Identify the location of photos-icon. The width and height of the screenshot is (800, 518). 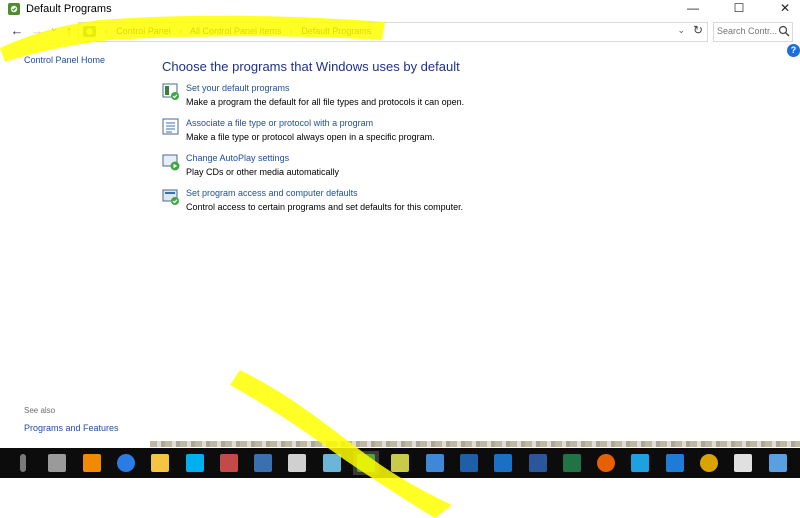
(743, 463).